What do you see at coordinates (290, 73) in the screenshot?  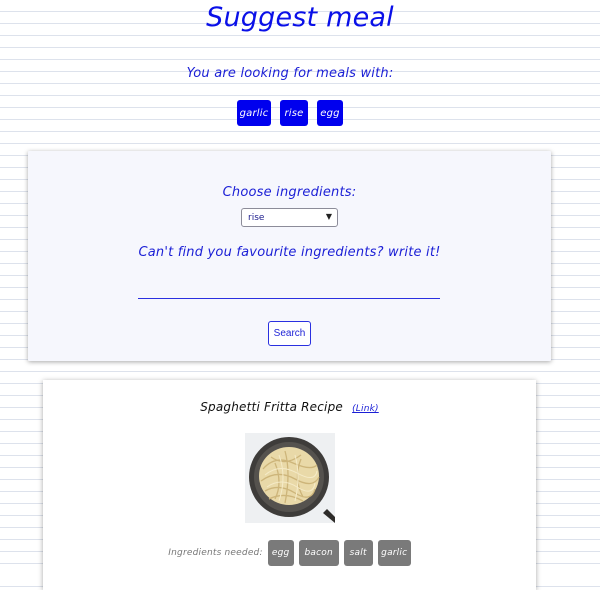 I see `looking-for-text: You are looking for meals with:` at bounding box center [290, 73].